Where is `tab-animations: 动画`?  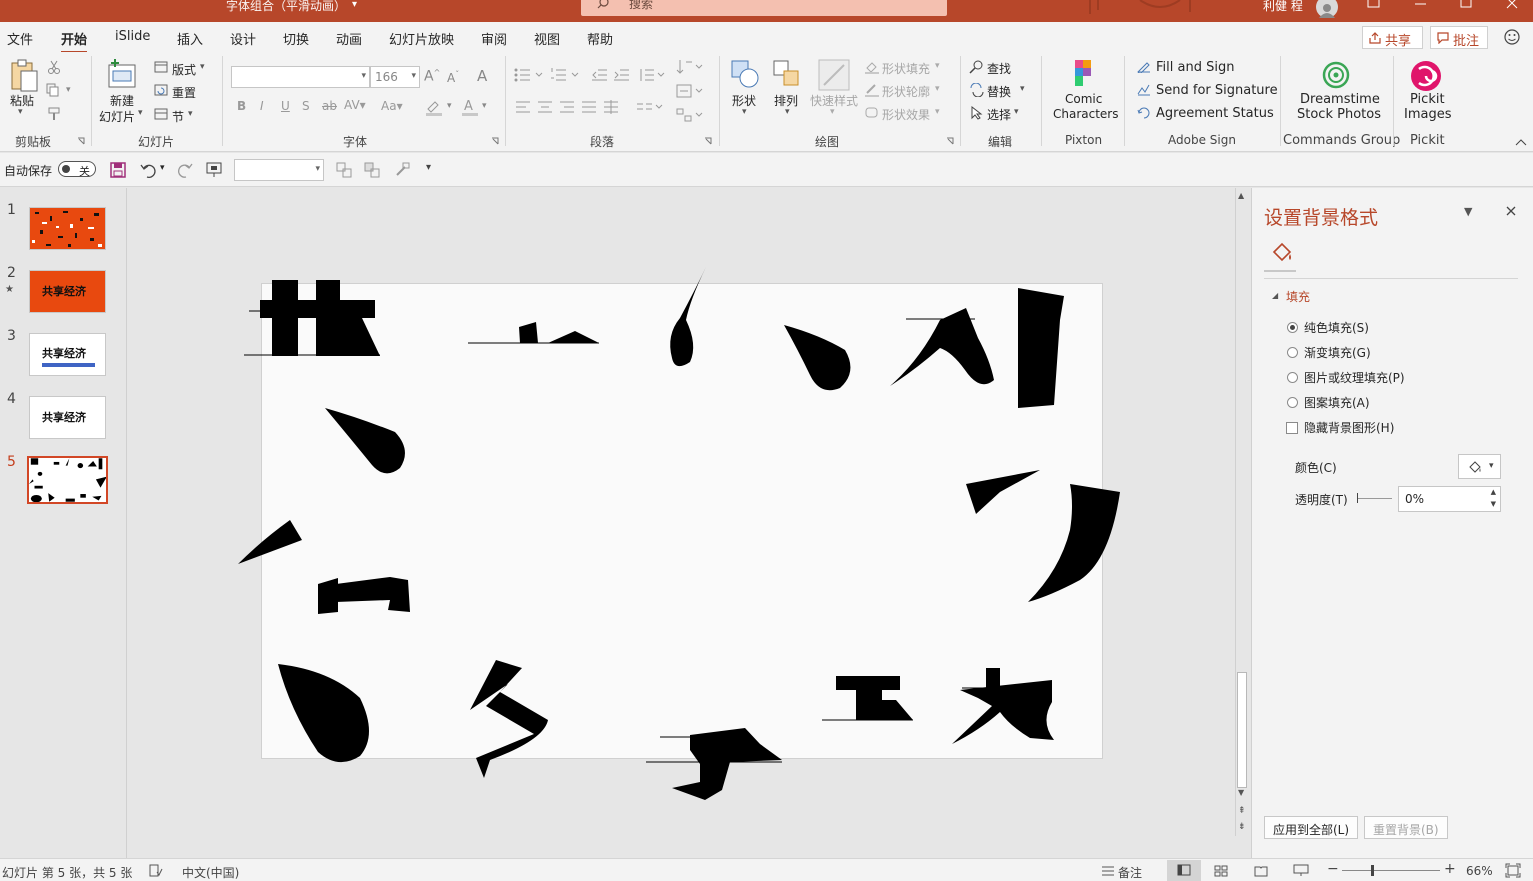 tab-animations: 动画 is located at coordinates (349, 38).